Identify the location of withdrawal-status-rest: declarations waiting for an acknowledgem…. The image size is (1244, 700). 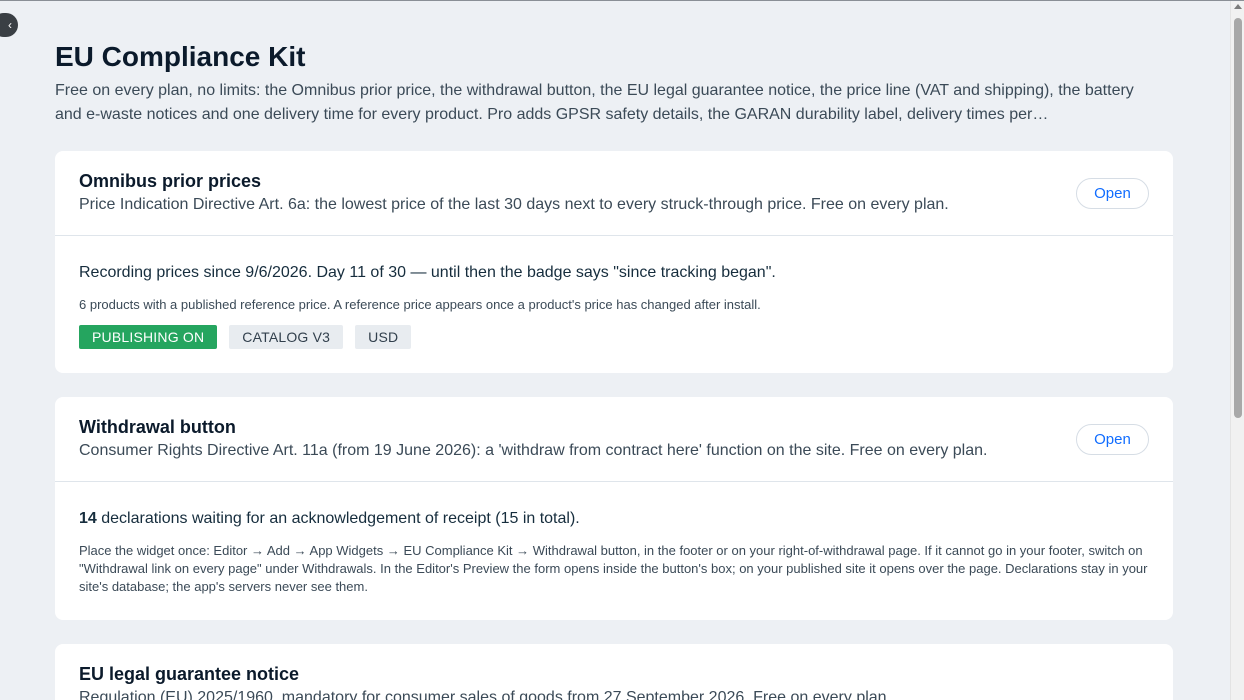
(338, 518).